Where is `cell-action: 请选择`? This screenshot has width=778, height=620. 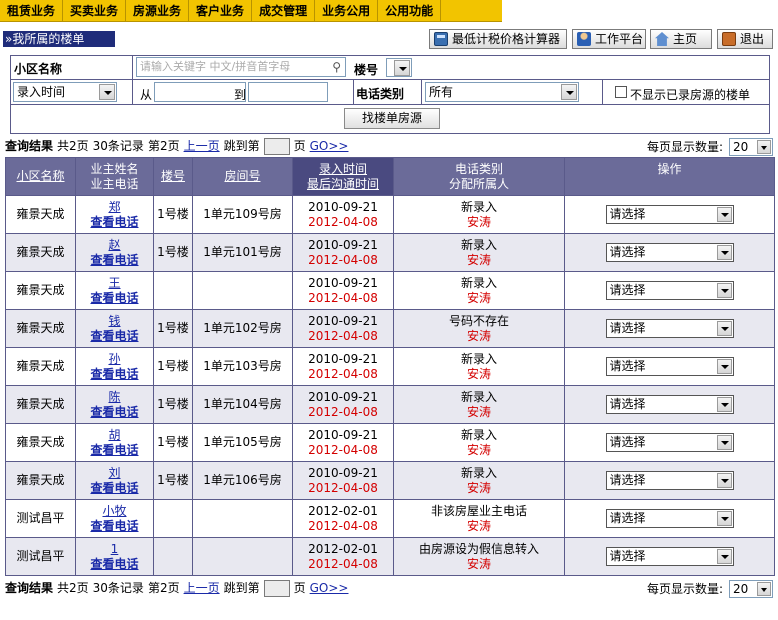 cell-action: 请选择 is located at coordinates (669, 404).